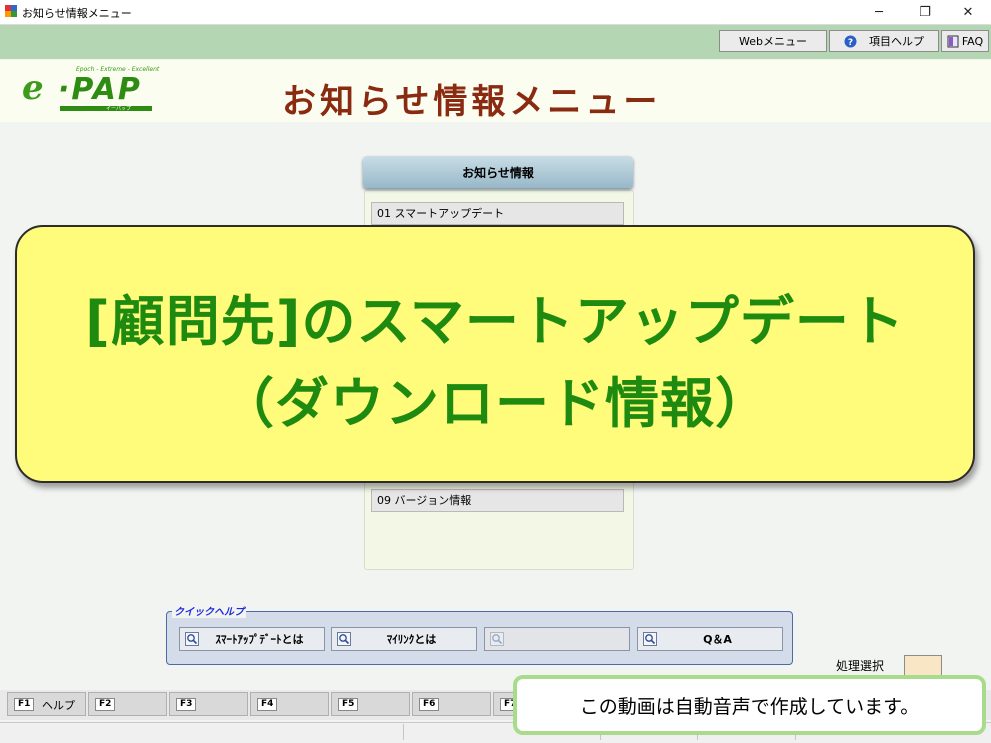 The image size is (991, 743). What do you see at coordinates (58, 705) in the screenshot?
I see `f1-label: ヘルプ` at bounding box center [58, 705].